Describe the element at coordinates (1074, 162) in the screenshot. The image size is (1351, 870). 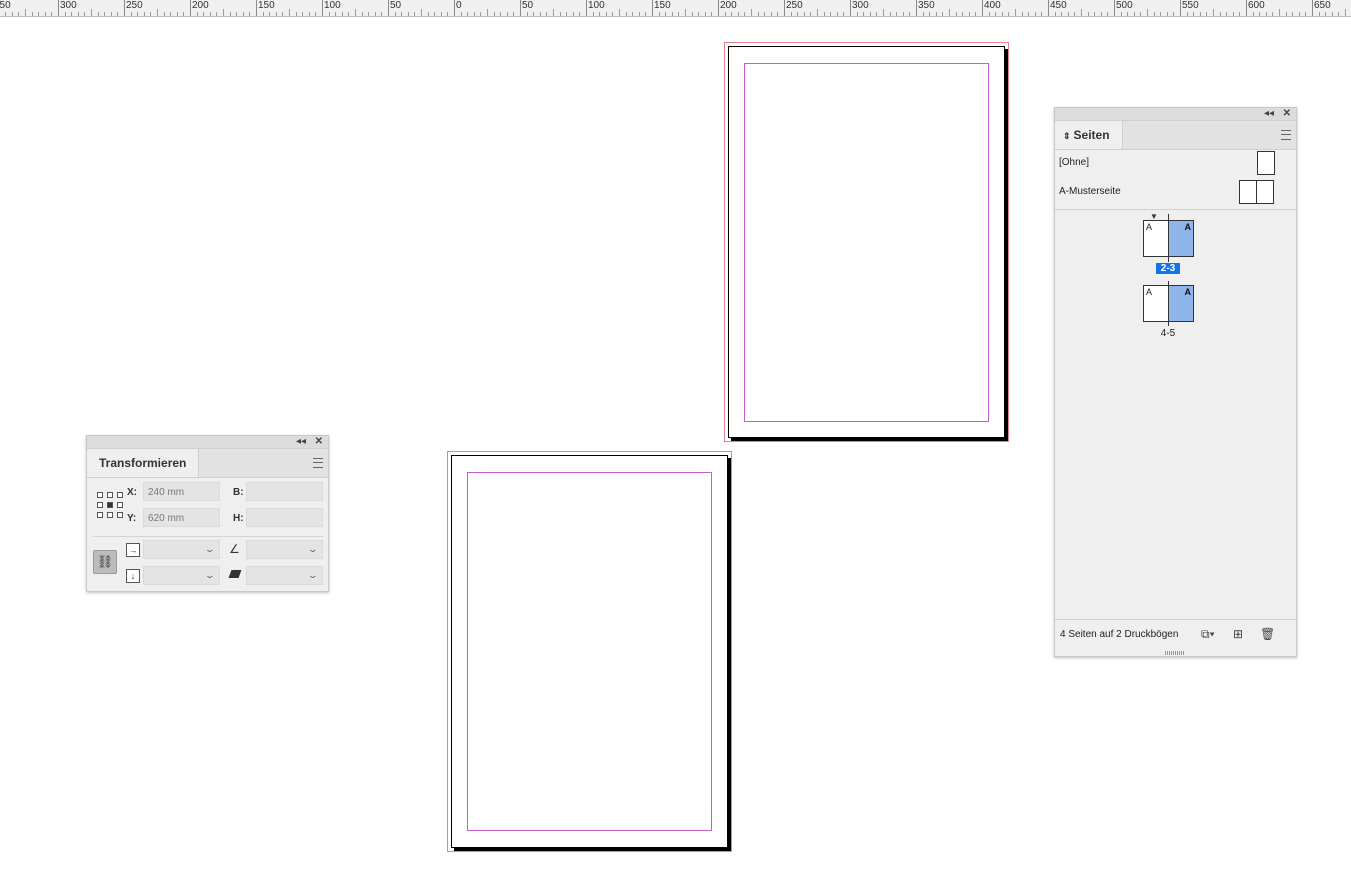
I see `master-label: [Ohne]` at that location.